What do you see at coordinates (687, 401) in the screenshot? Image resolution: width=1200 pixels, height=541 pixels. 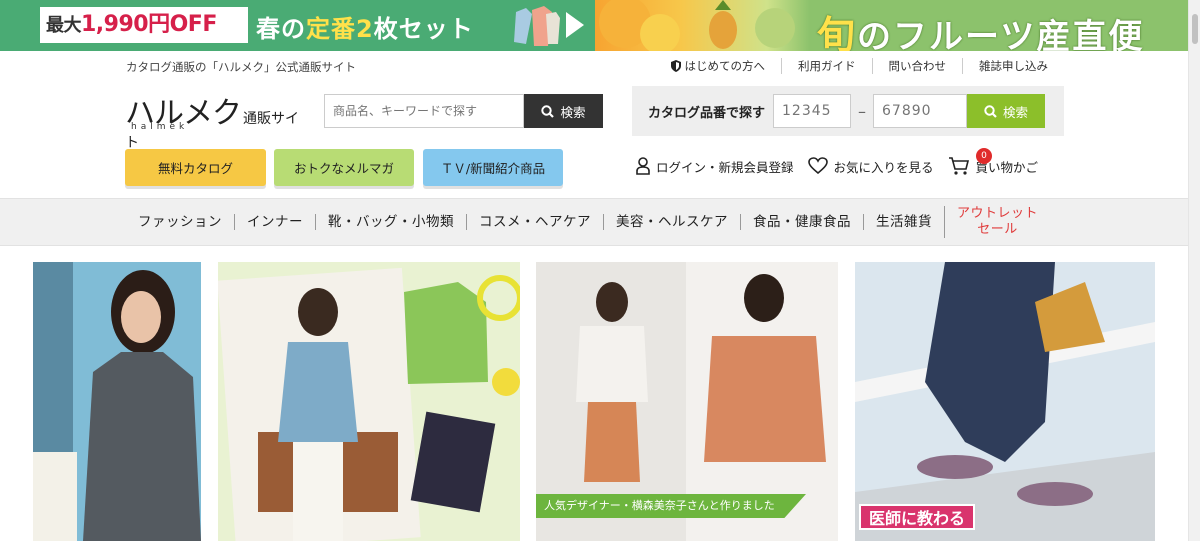 I see `hero-card-3: 人気デザイナー・横森美奈子さんと作りました` at bounding box center [687, 401].